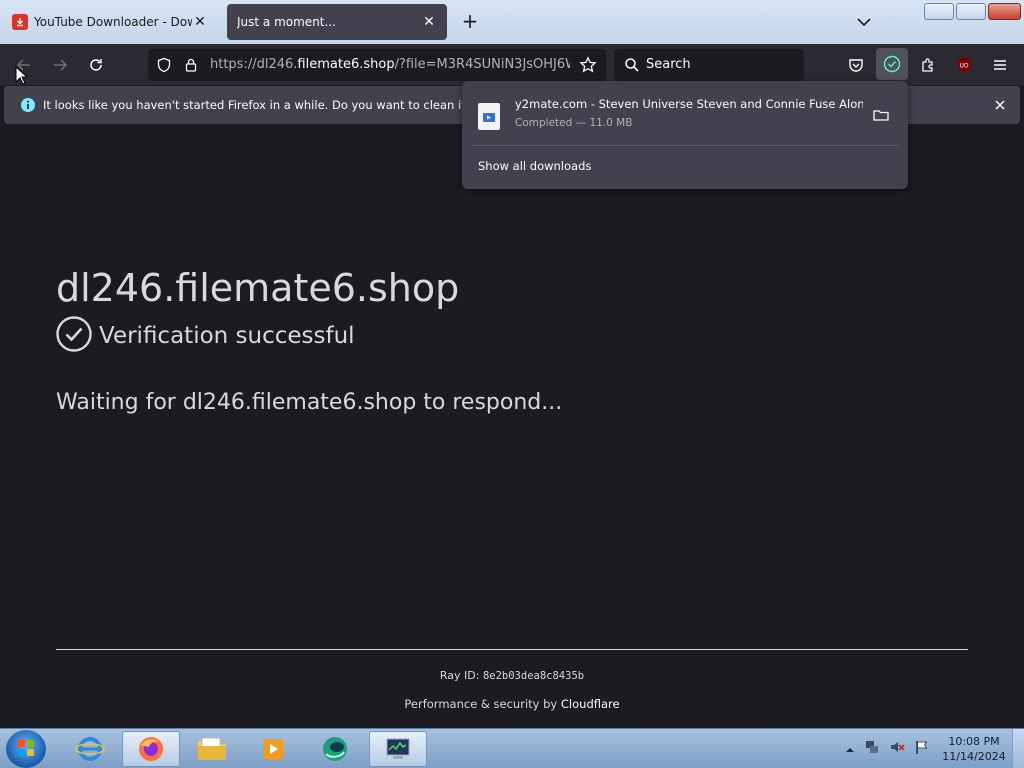 Image resolution: width=1024 pixels, height=768 pixels. What do you see at coordinates (1000, 105) in the screenshot?
I see `close-notification-icon` at bounding box center [1000, 105].